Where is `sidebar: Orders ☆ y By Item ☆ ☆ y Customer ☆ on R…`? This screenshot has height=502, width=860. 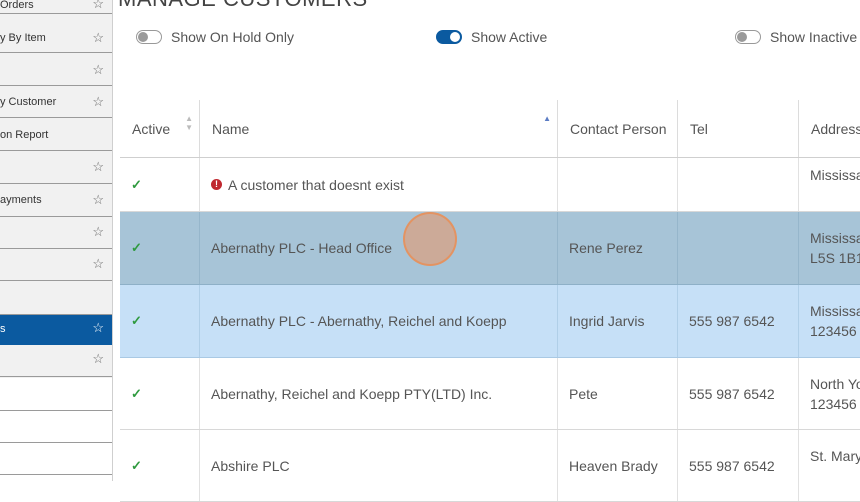 sidebar: Orders ☆ y By Item ☆ ☆ y Customer ☆ on R… is located at coordinates (56, 240).